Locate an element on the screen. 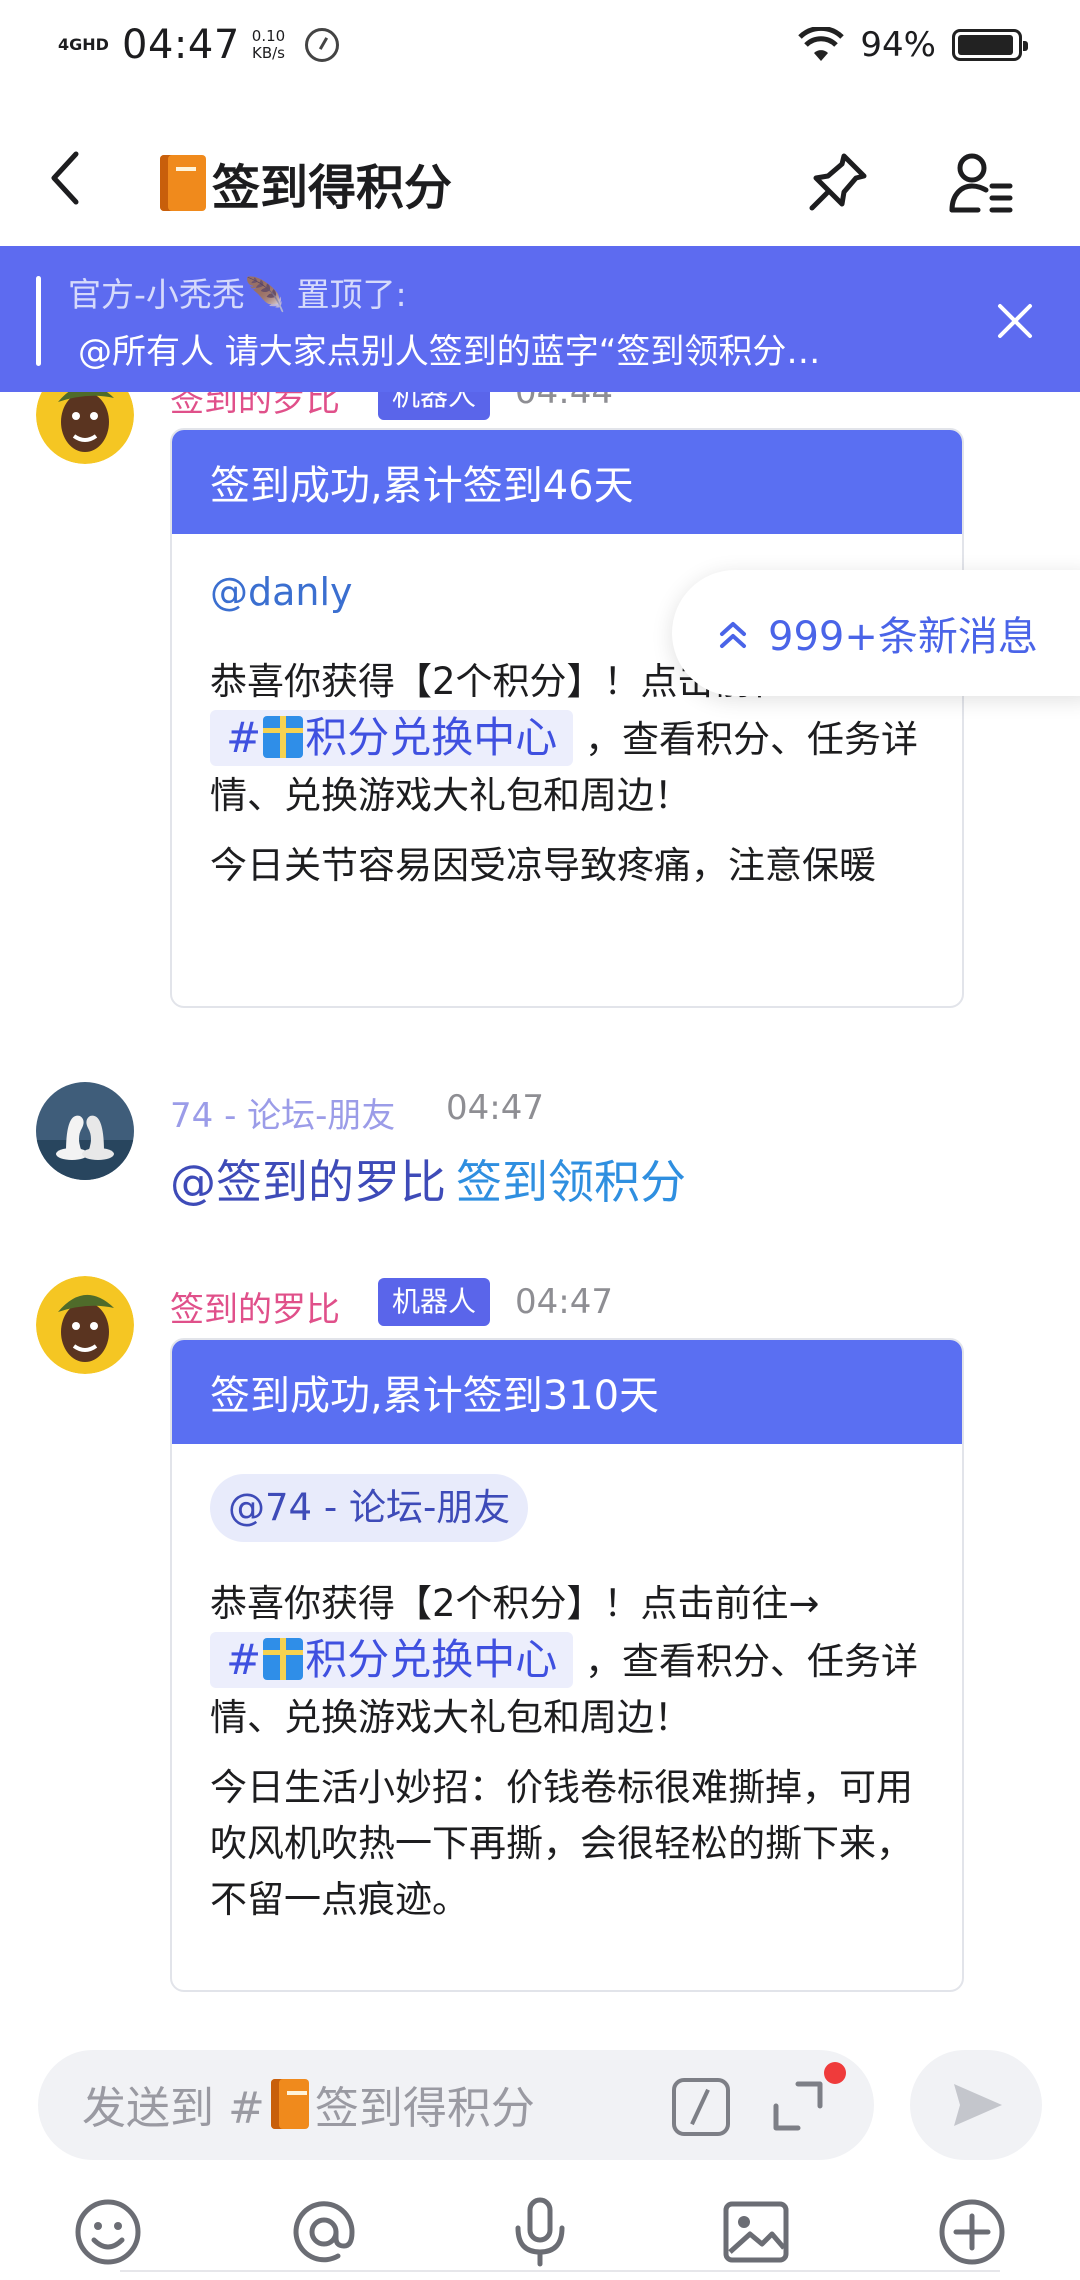  send-button is located at coordinates (976, 2105).